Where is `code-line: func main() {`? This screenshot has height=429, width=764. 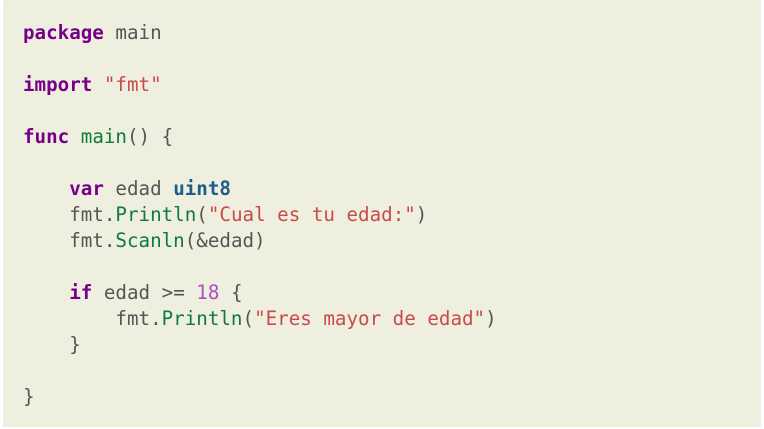 code-line: func main() { is located at coordinates (392, 137).